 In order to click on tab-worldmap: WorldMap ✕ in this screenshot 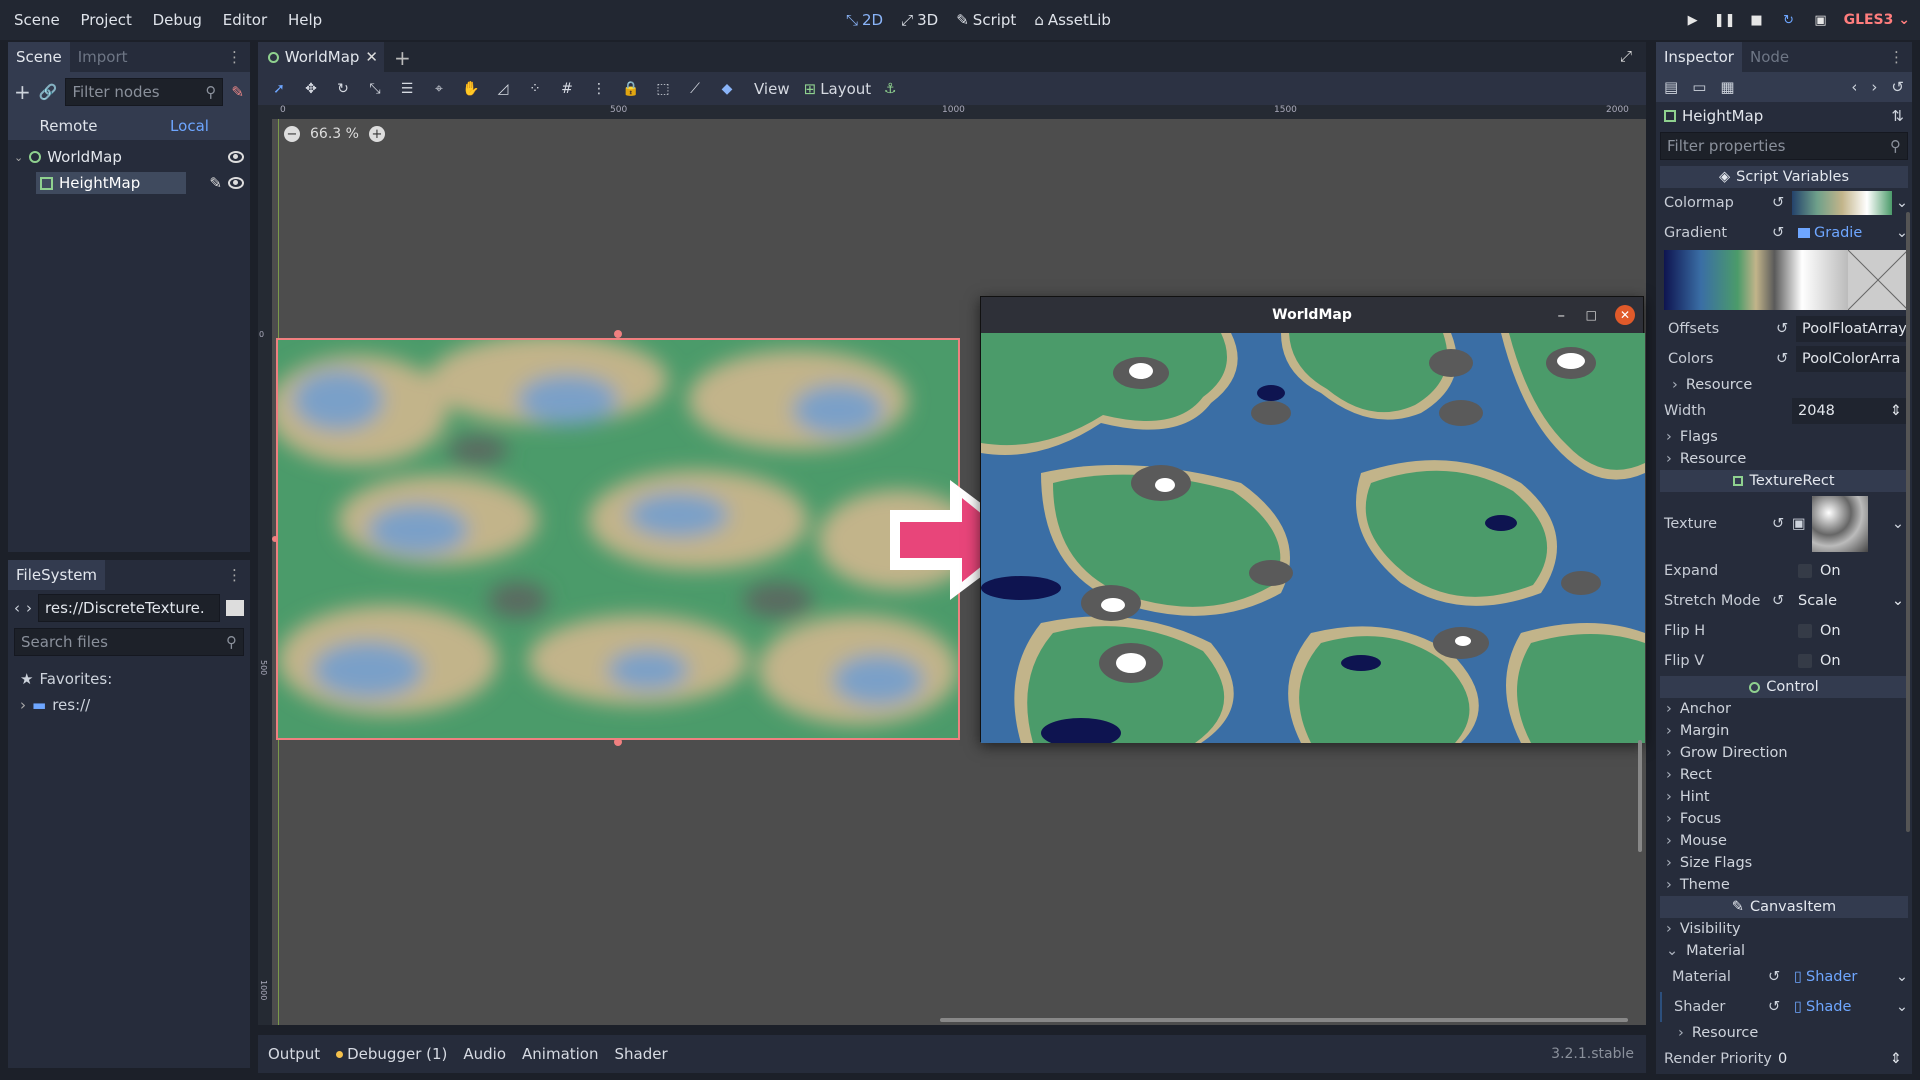, I will do `click(321, 57)`.